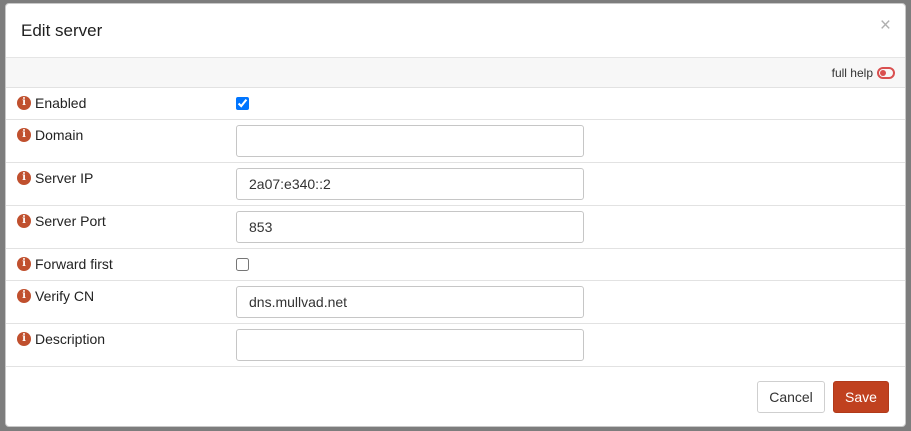  What do you see at coordinates (55, 296) in the screenshot?
I see `label-verify-cn: i Verify CN` at bounding box center [55, 296].